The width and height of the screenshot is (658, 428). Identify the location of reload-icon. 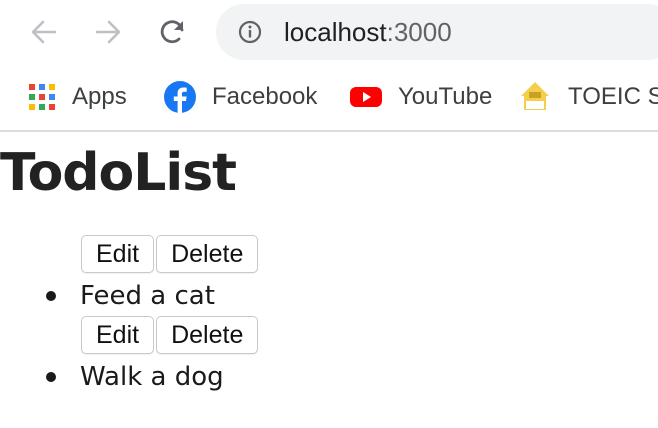
(172, 32).